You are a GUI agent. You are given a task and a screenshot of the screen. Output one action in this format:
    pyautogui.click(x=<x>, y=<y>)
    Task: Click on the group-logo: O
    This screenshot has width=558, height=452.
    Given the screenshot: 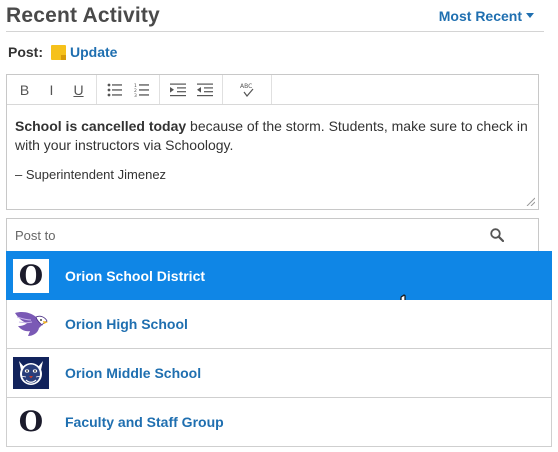 What is the action you would take?
    pyautogui.click(x=31, y=422)
    